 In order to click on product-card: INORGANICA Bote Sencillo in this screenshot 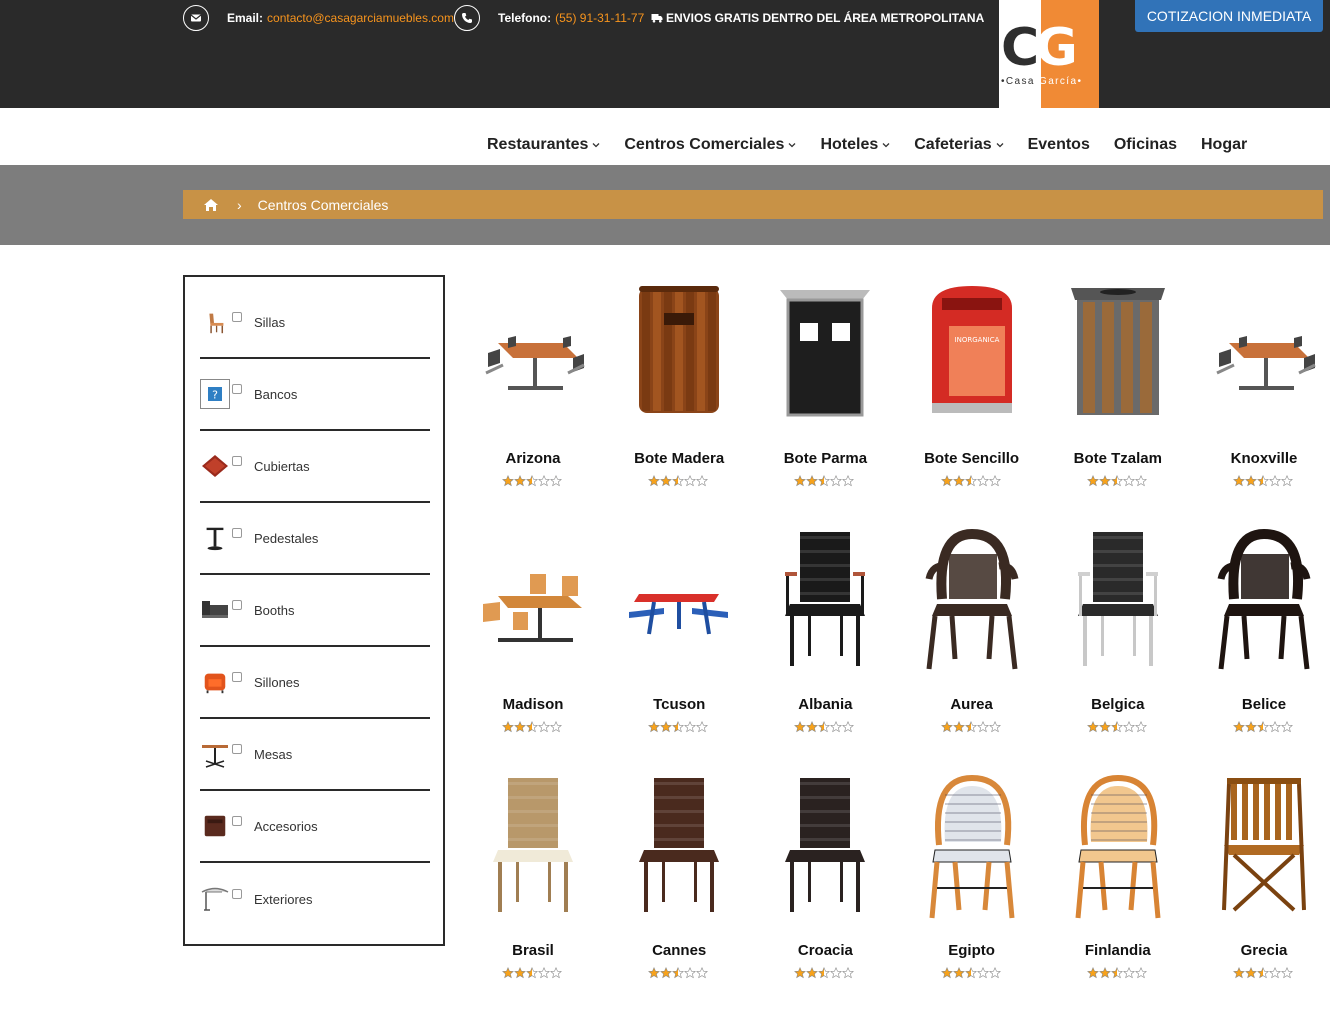, I will do `click(972, 393)`.